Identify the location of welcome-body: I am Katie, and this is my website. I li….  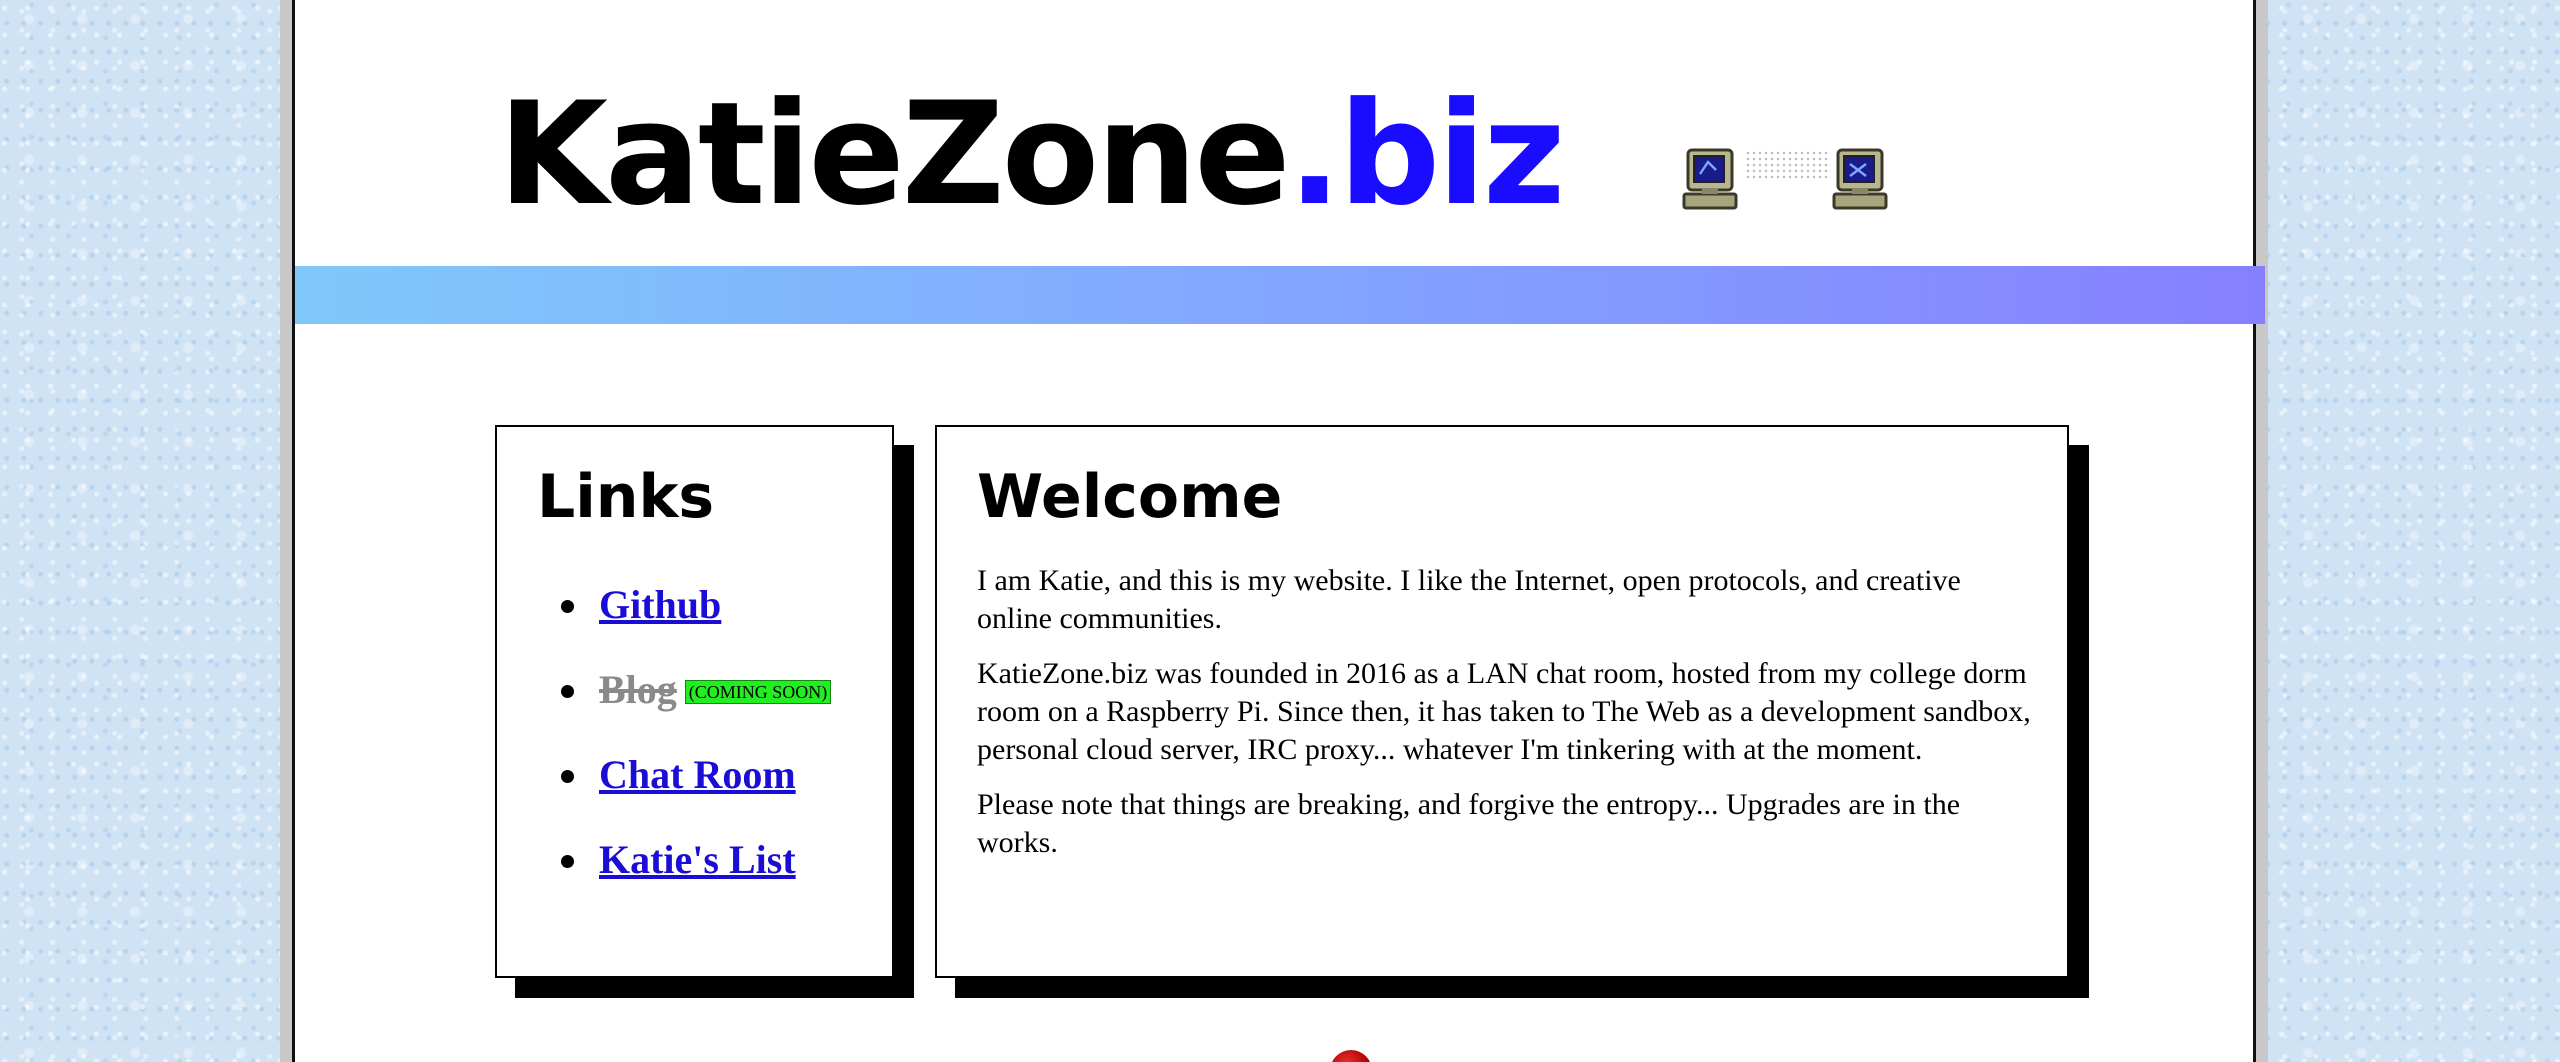
(1507, 720).